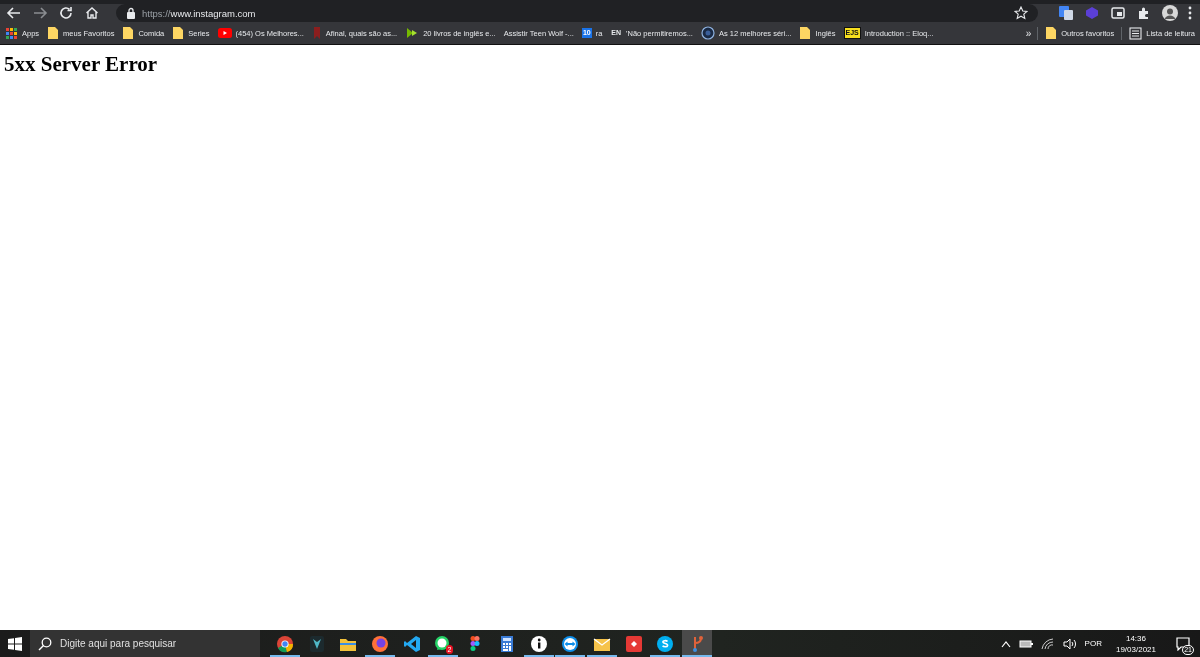 The width and height of the screenshot is (1200, 657). I want to click on globe-icon, so click(707, 33).